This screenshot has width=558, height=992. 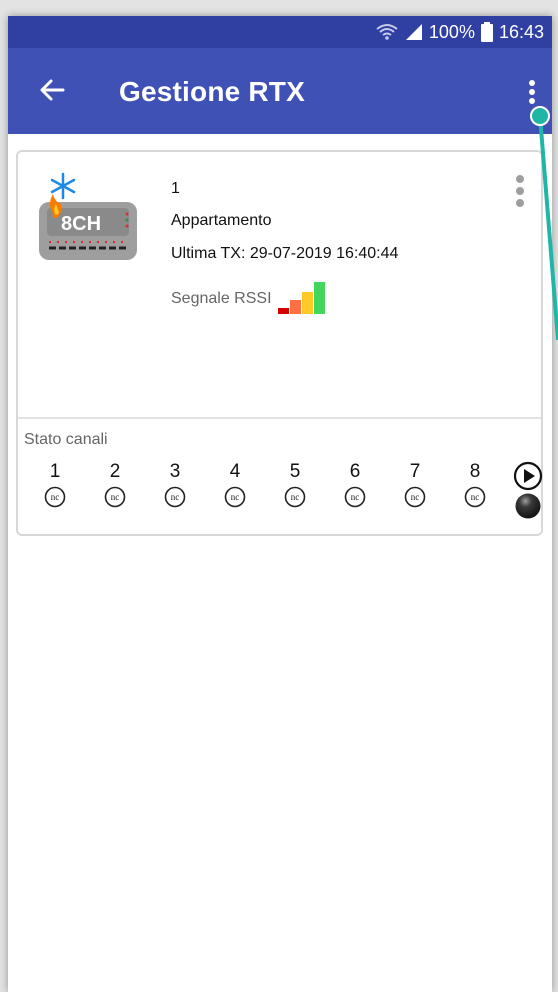 What do you see at coordinates (295, 471) in the screenshot?
I see `channel-number: 5` at bounding box center [295, 471].